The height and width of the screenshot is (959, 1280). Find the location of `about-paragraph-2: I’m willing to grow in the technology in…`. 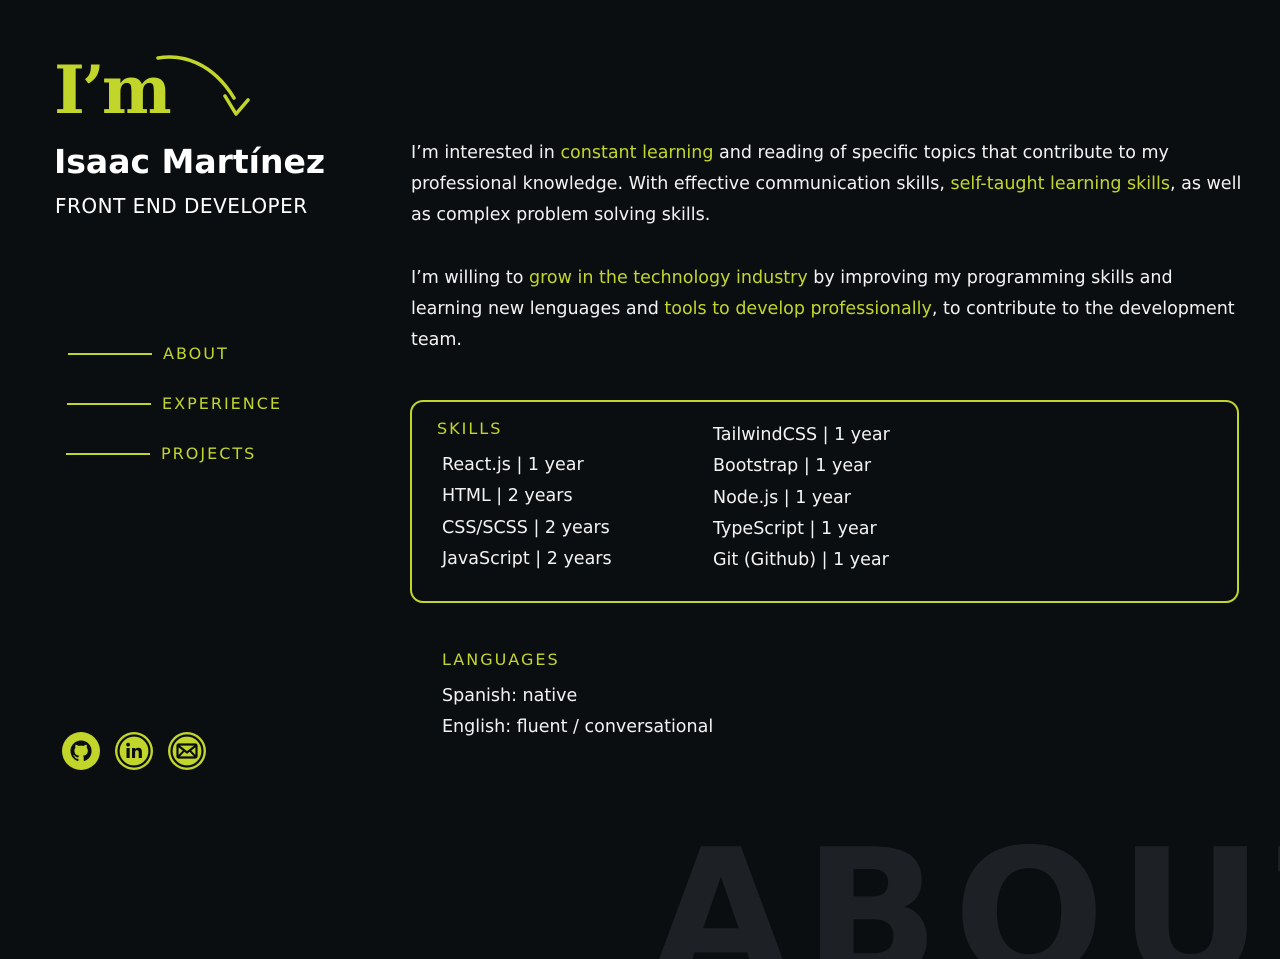

about-paragraph-2: I’m willing to grow in the technology in… is located at coordinates (828, 309).